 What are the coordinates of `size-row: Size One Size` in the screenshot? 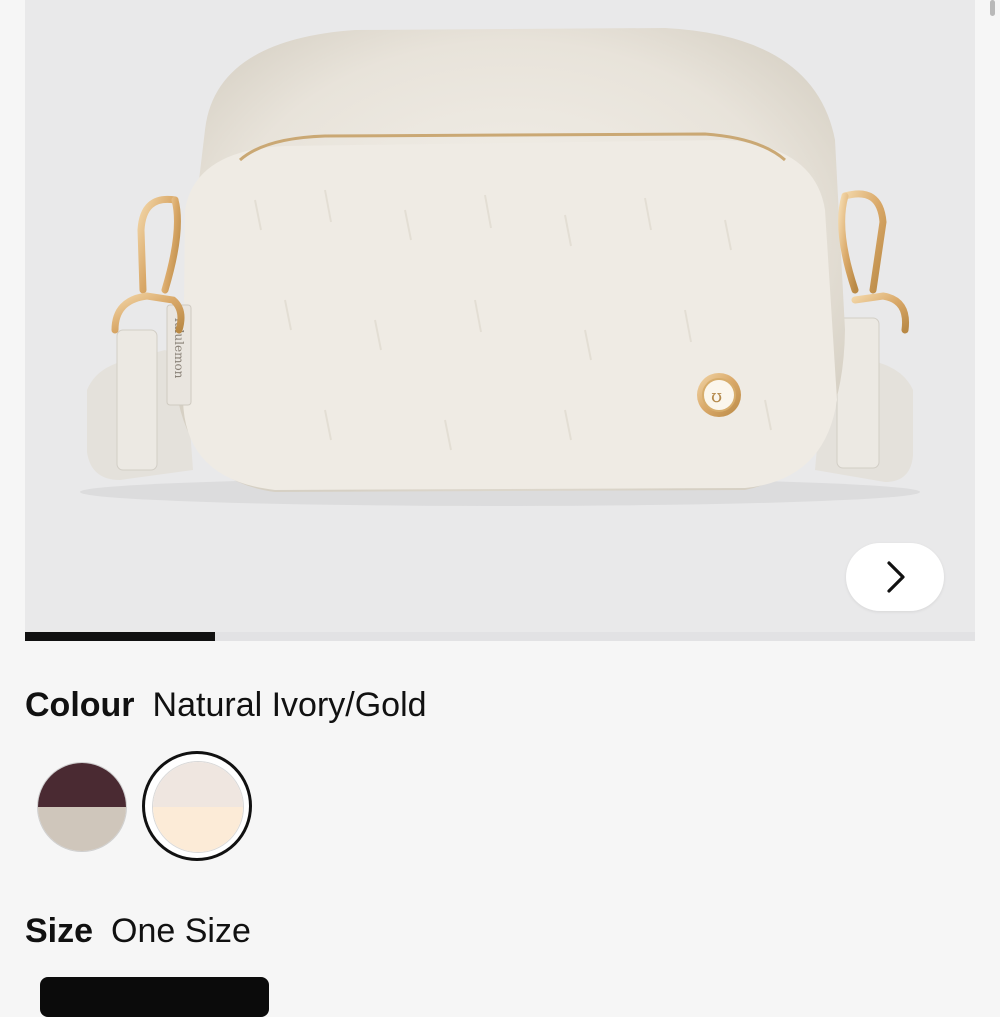 It's located at (138, 931).